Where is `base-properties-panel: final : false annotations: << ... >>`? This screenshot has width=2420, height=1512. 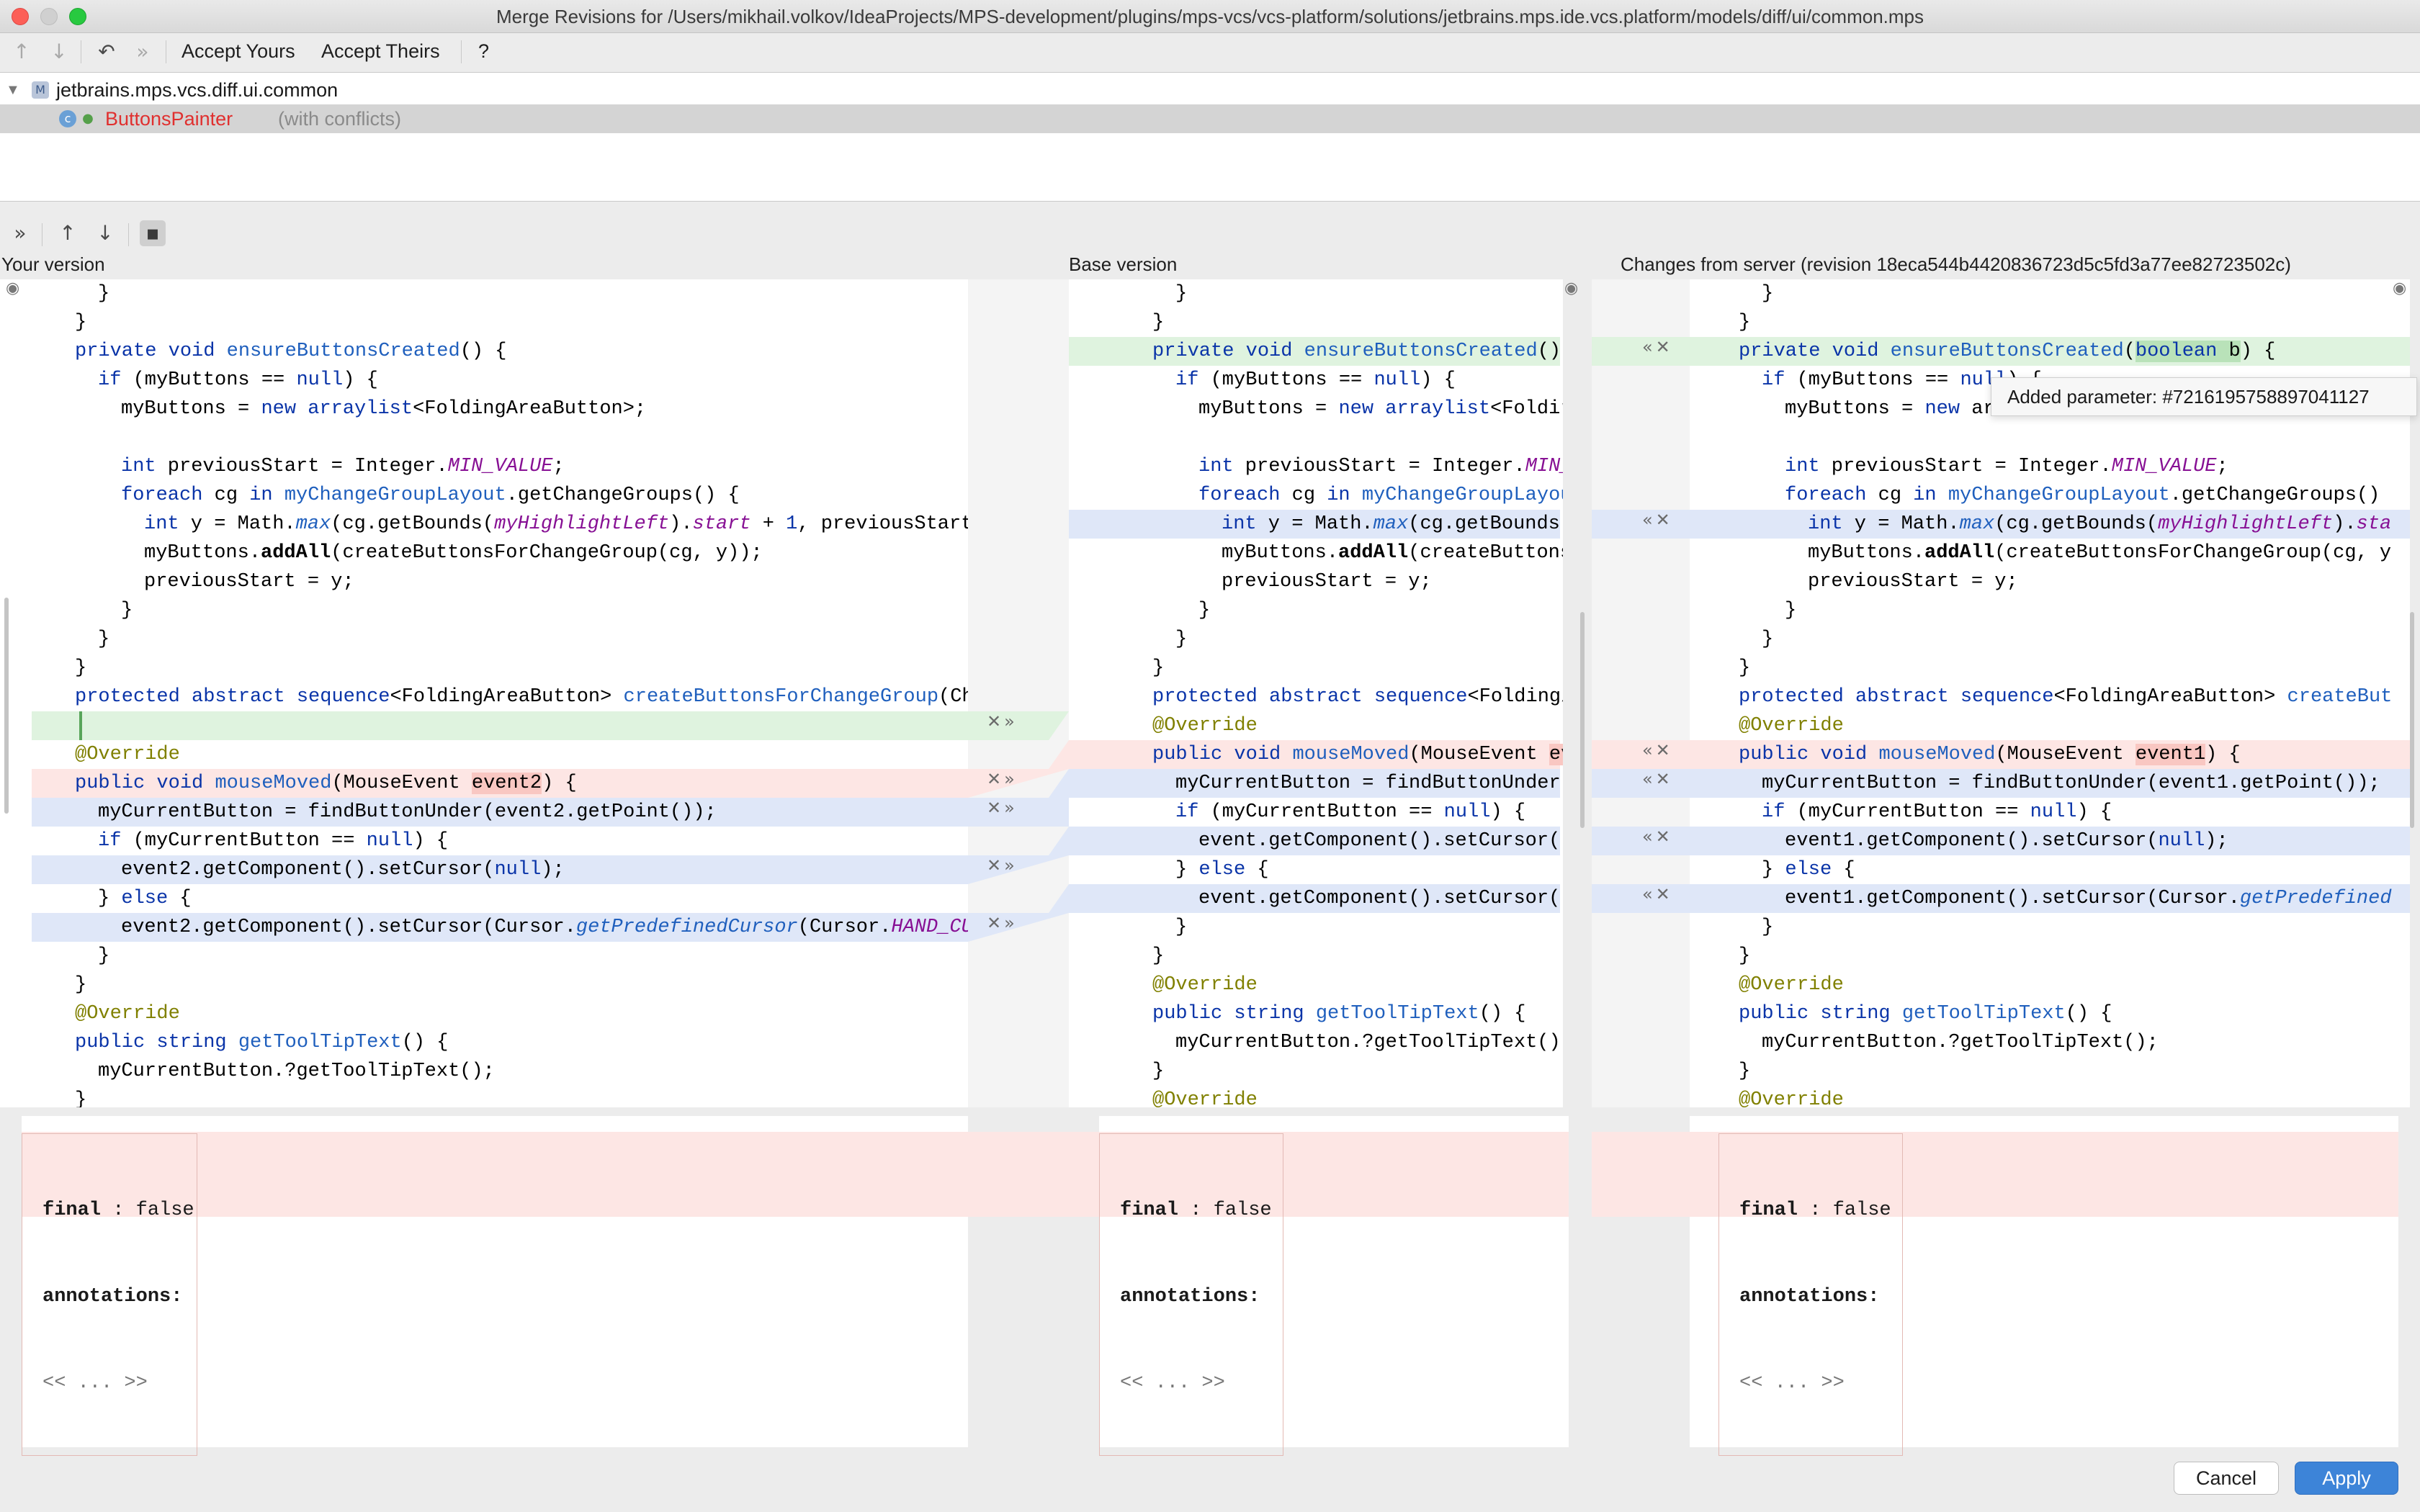 base-properties-panel: final : false annotations: << ... >> is located at coordinates (1319, 1286).